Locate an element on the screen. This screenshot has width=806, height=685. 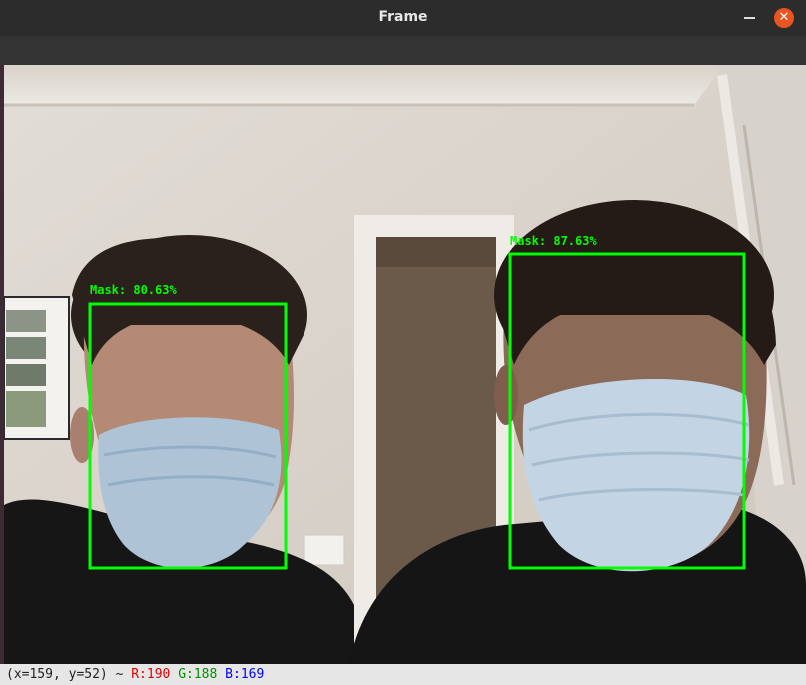
green-value: G:188 is located at coordinates (198, 674).